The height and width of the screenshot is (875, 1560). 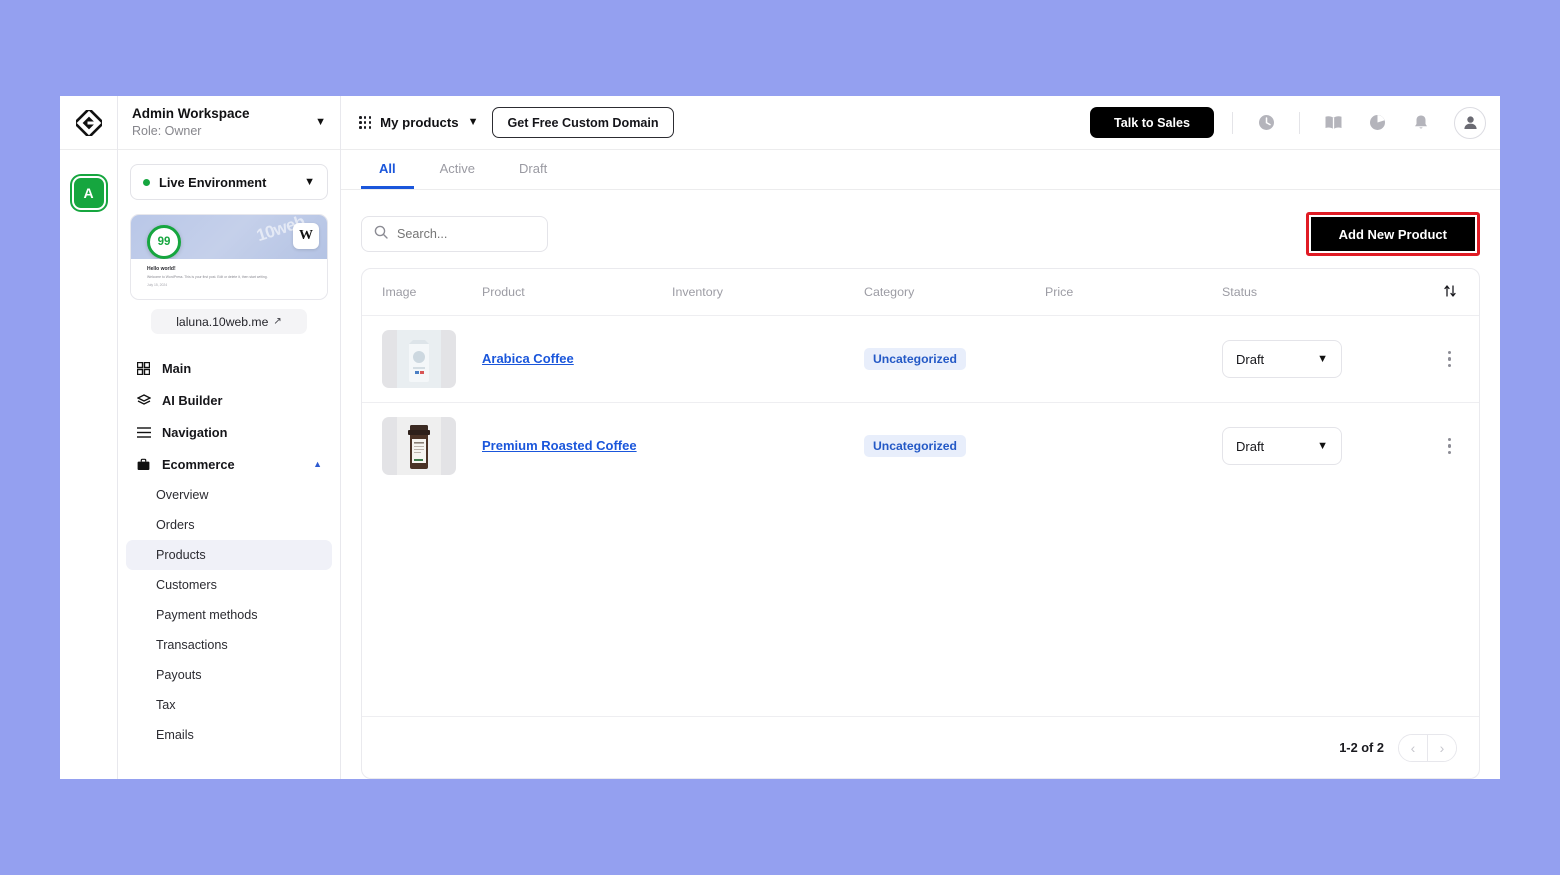 What do you see at coordinates (181, 555) in the screenshot?
I see `sidebar-item-label: Products` at bounding box center [181, 555].